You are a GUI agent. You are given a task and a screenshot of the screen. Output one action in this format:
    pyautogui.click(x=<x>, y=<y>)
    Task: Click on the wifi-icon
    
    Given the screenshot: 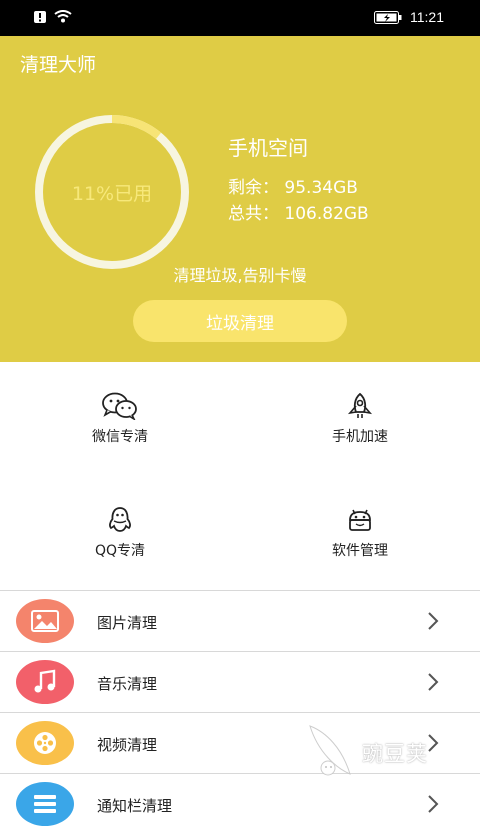 What is the action you would take?
    pyautogui.click(x=63, y=16)
    